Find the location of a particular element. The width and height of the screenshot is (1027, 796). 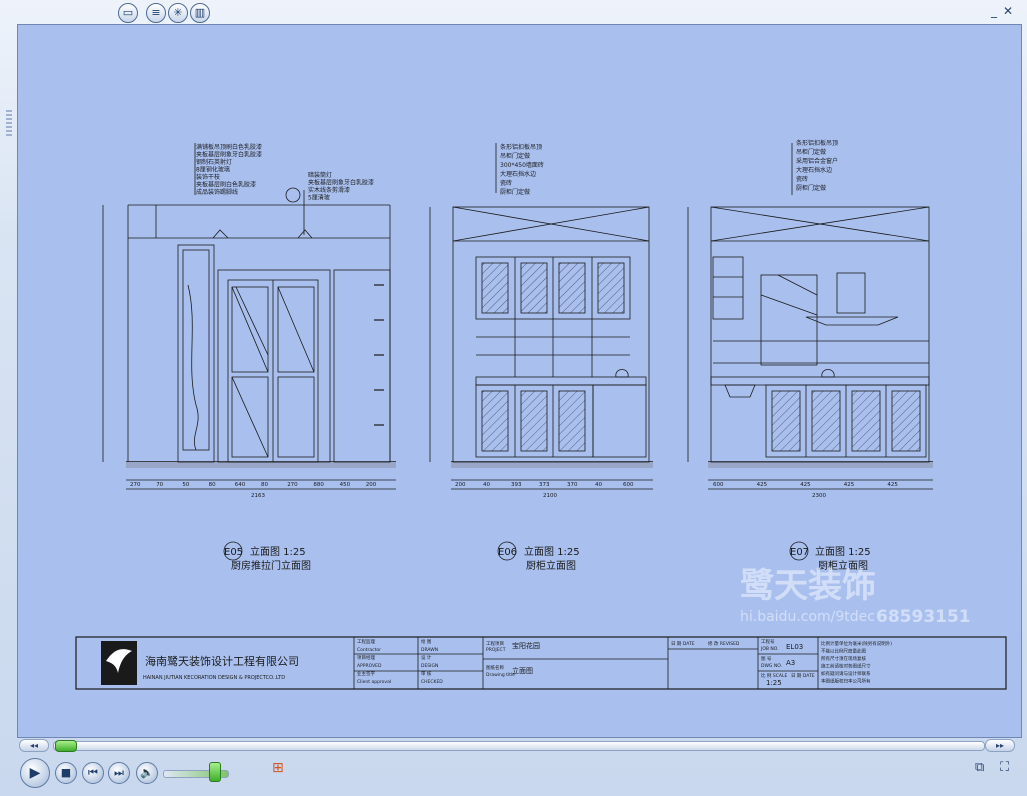

annotation-label: 瓷砖 is located at coordinates (506, 183).